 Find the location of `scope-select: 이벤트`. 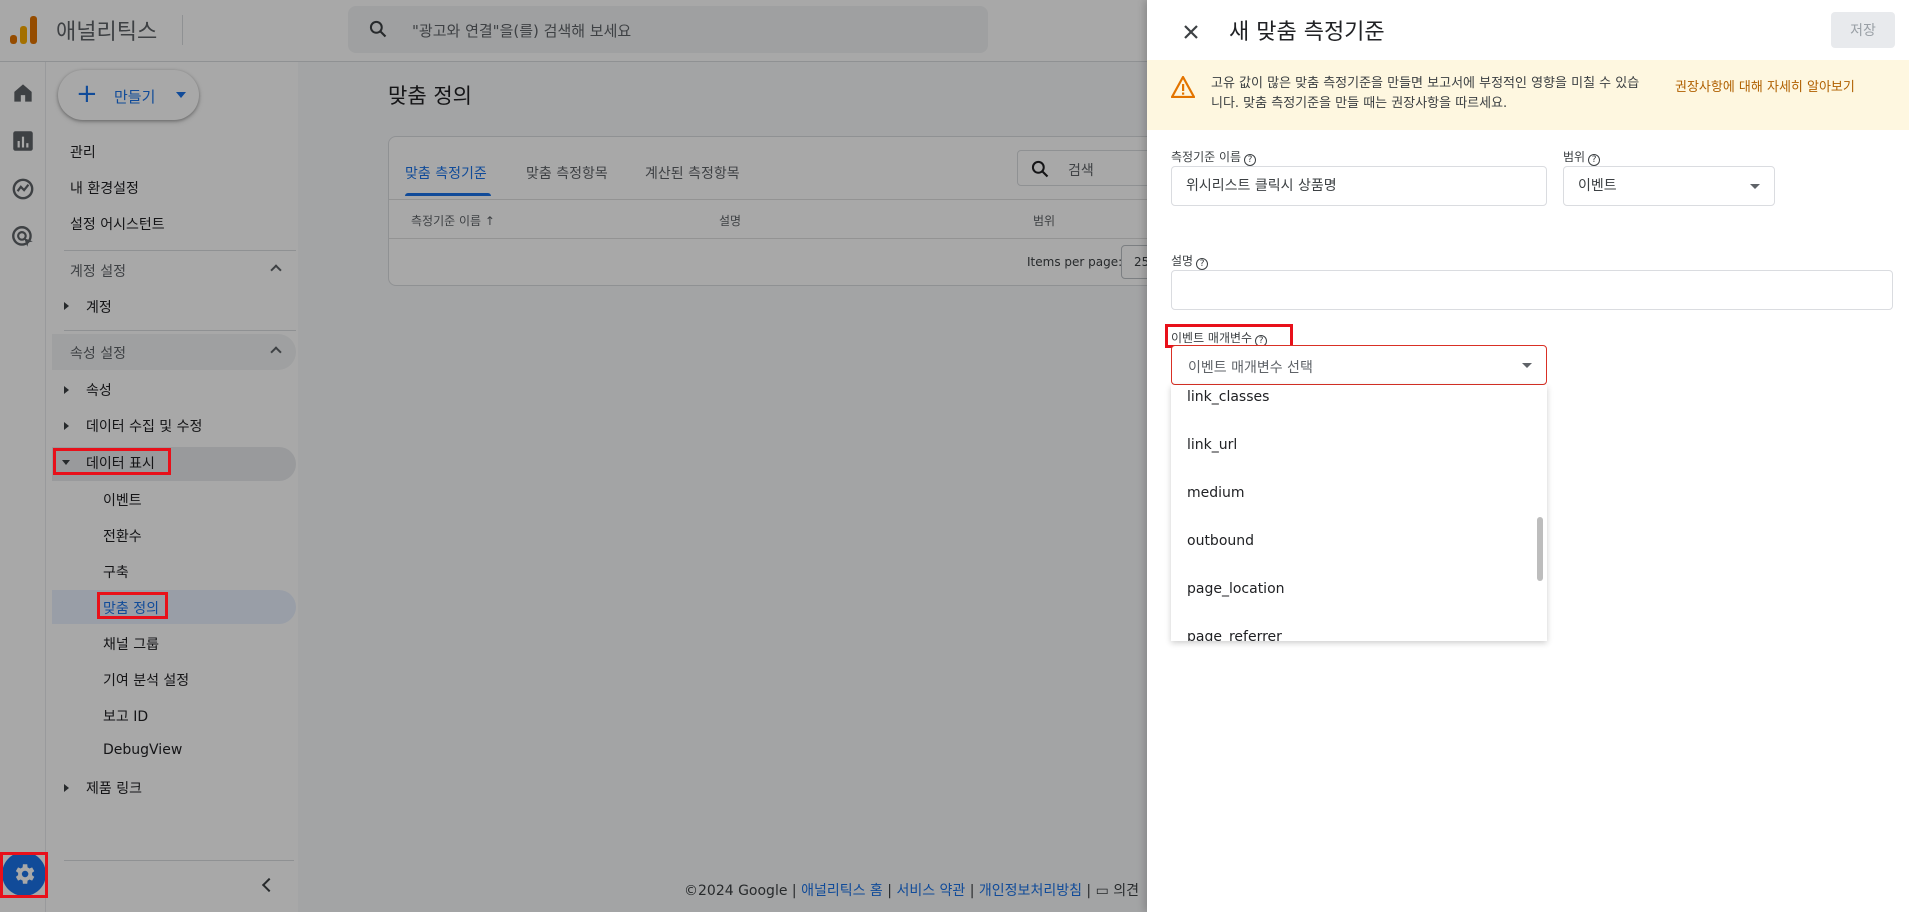

scope-select: 이벤트 is located at coordinates (1669, 186).